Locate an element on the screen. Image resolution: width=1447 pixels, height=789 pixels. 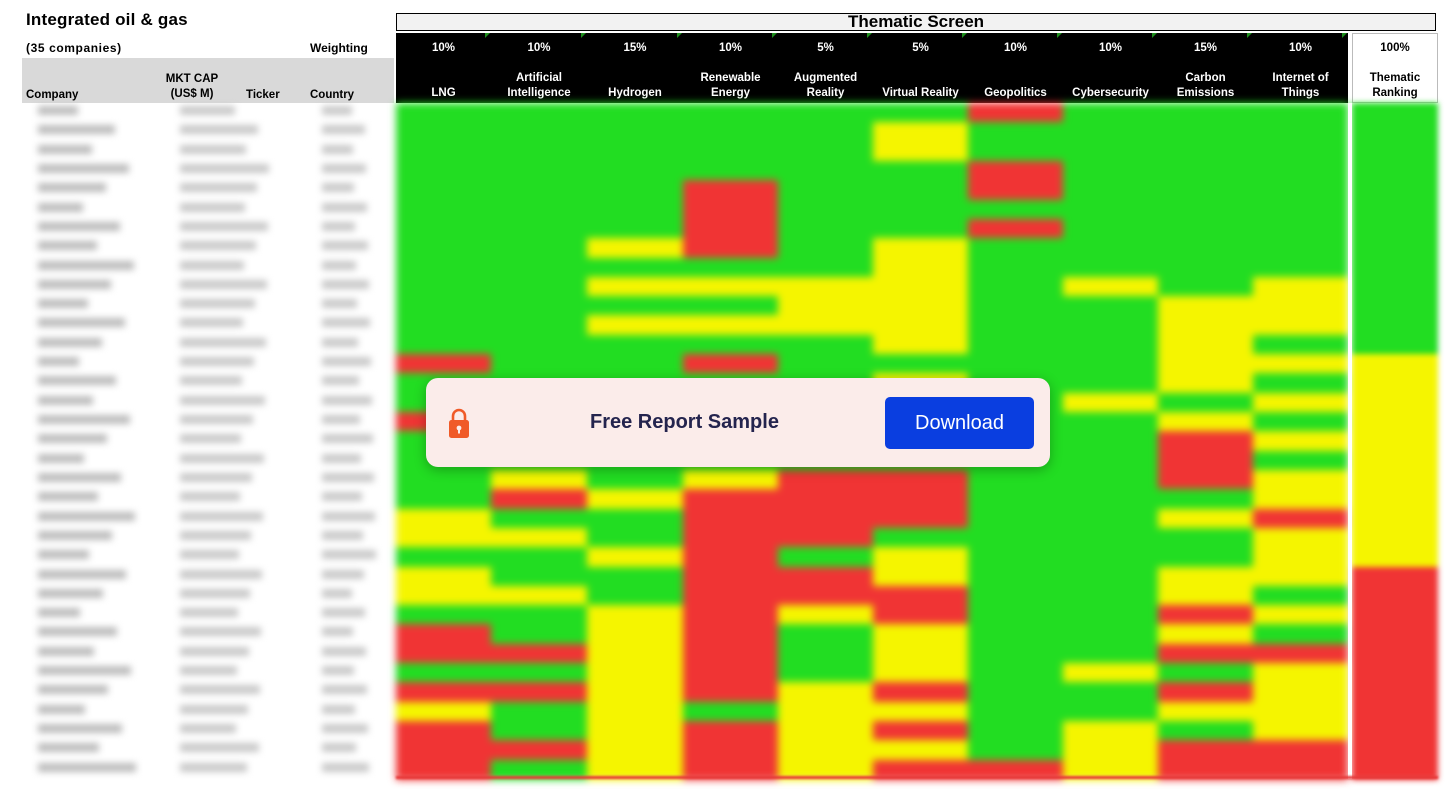
ranking-name: Thematic Ranking is located at coordinates (1395, 86).